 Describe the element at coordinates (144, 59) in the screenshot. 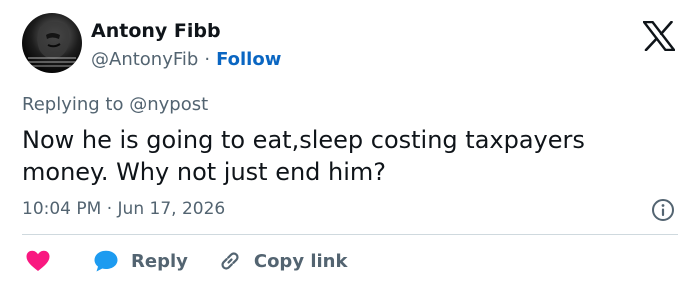

I see `author-handle: @AntonyFib` at that location.